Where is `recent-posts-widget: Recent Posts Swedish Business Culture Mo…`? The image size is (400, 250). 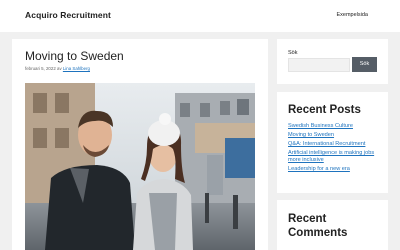 recent-posts-widget: Recent Posts Swedish Business Culture Mo… is located at coordinates (332, 142).